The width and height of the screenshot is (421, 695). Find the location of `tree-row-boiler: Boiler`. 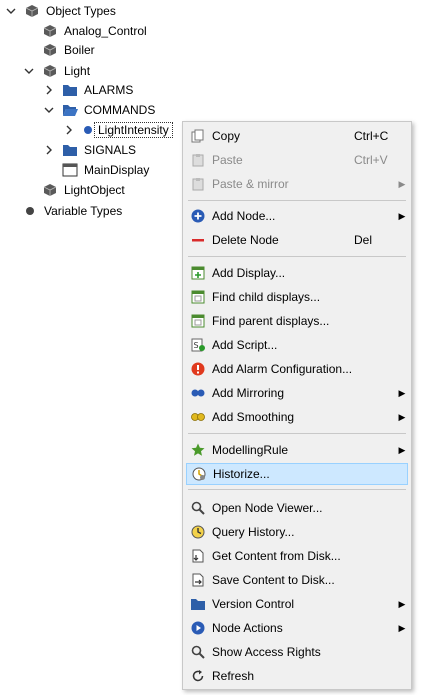

tree-row-boiler: Boiler is located at coordinates (68, 50).